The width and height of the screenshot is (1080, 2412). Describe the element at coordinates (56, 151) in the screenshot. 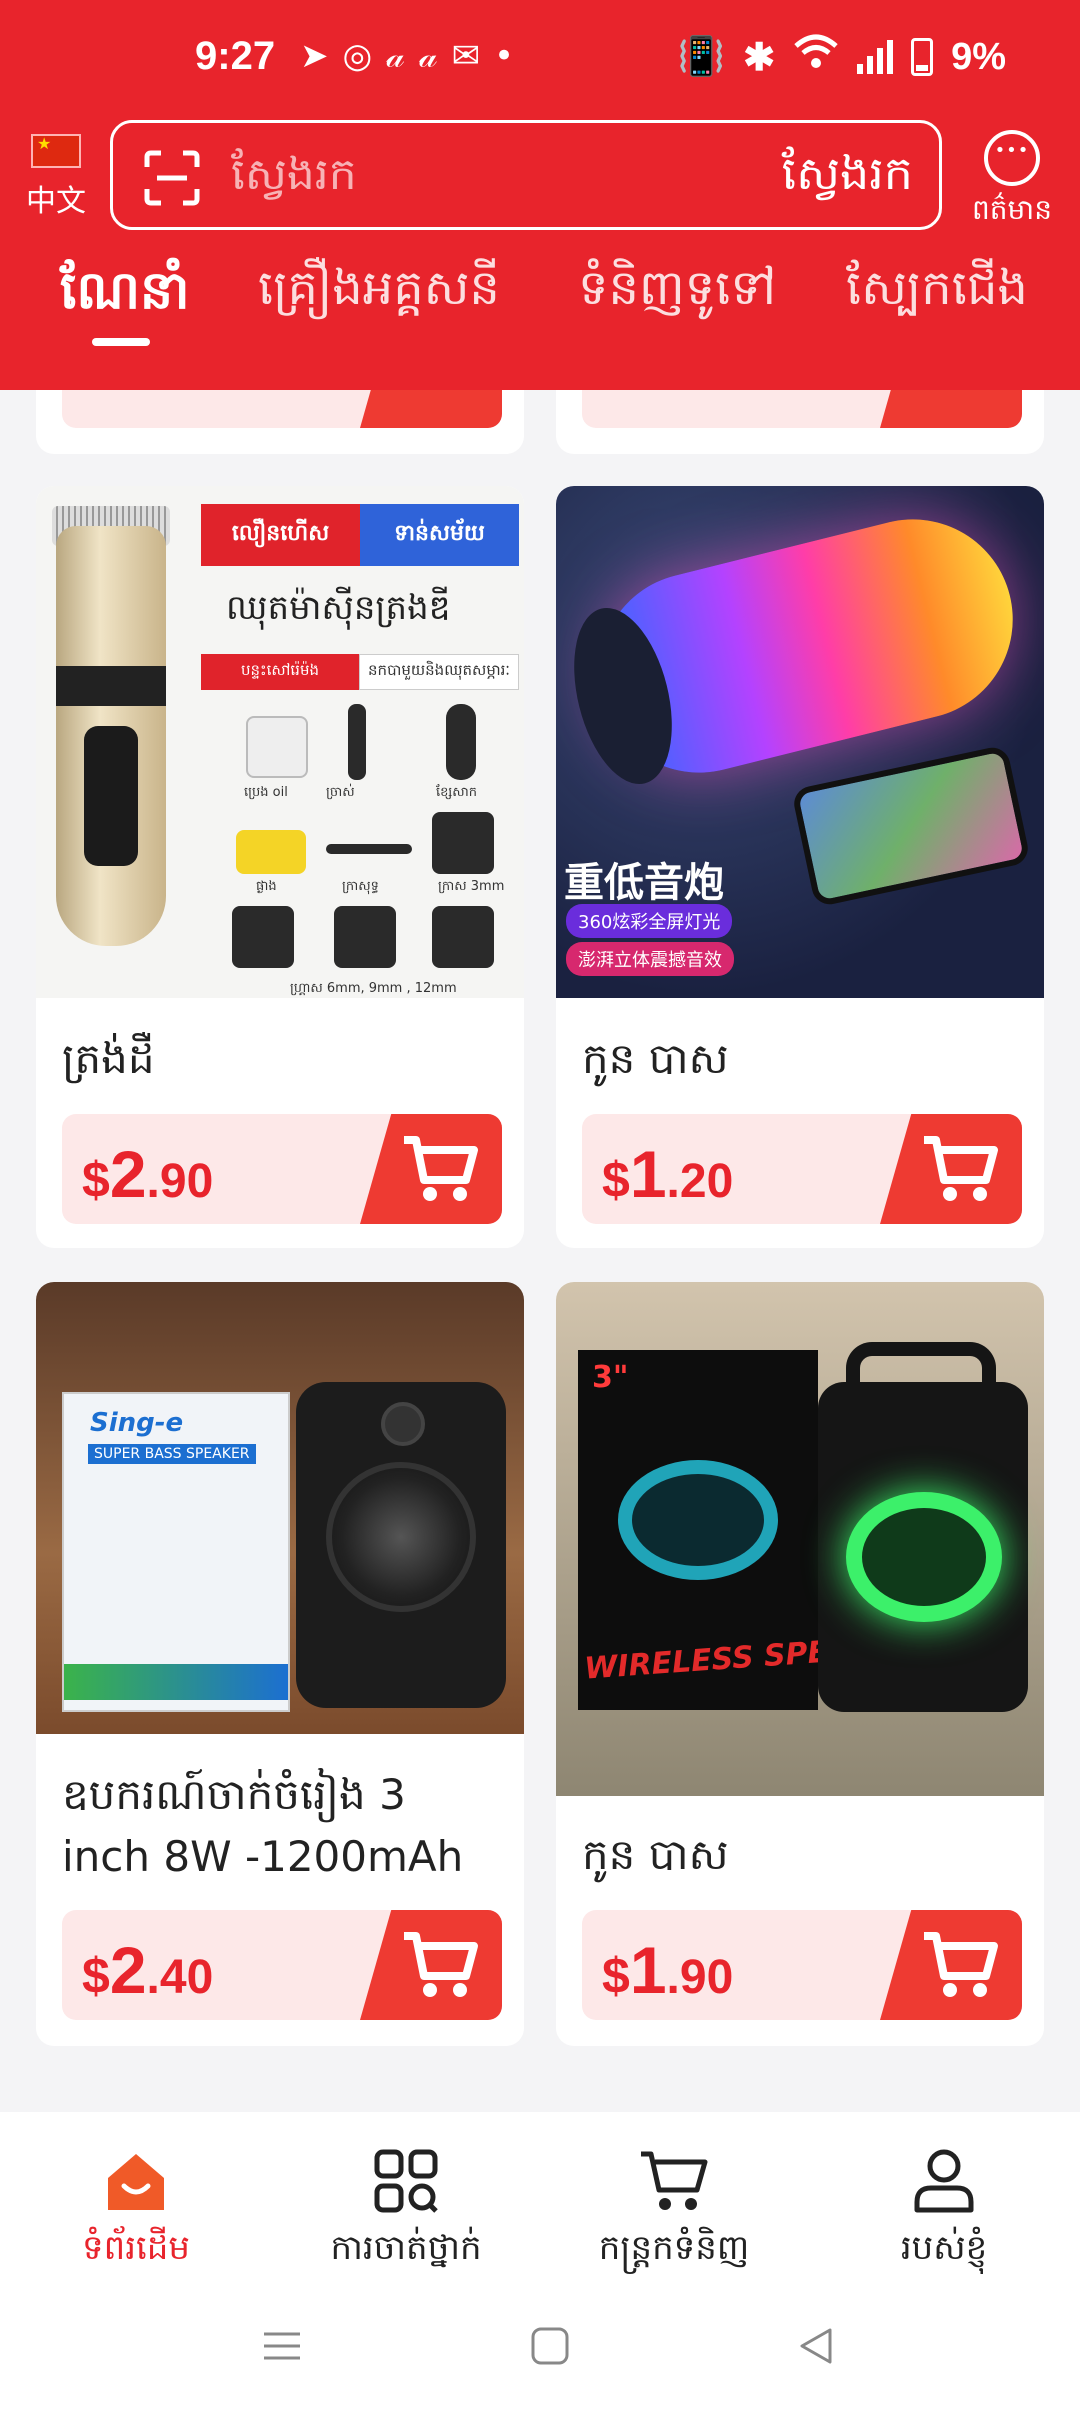

I see `china-flag-icon` at that location.